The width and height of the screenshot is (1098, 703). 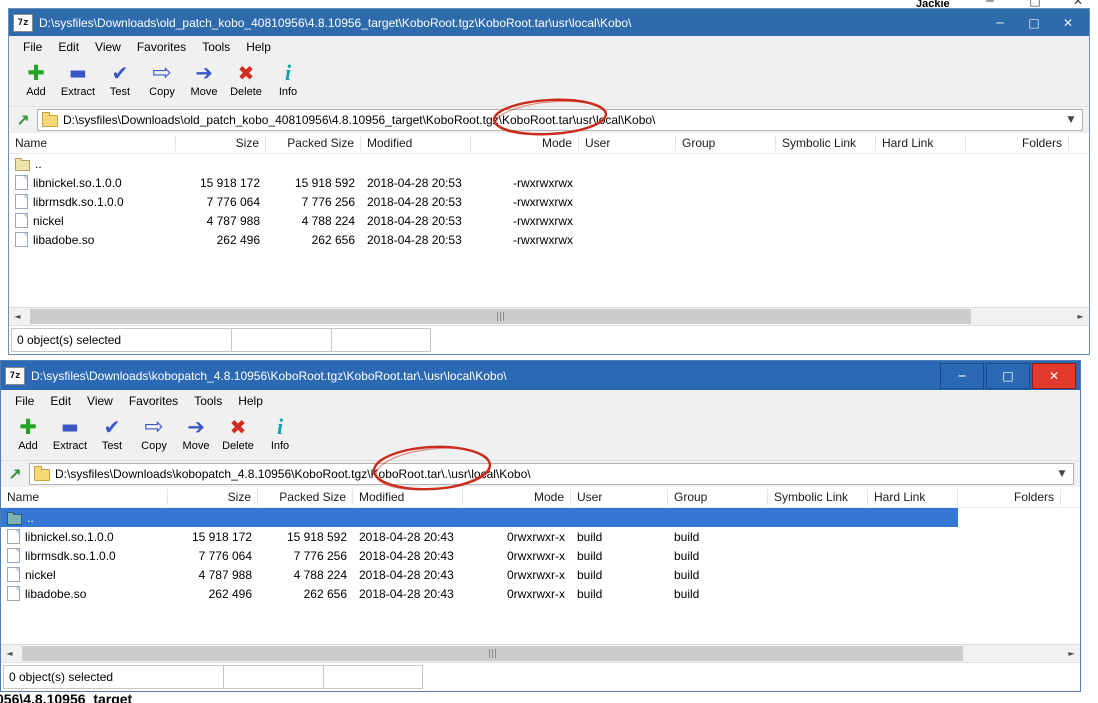 What do you see at coordinates (28, 446) in the screenshot?
I see `tool-label: Add` at bounding box center [28, 446].